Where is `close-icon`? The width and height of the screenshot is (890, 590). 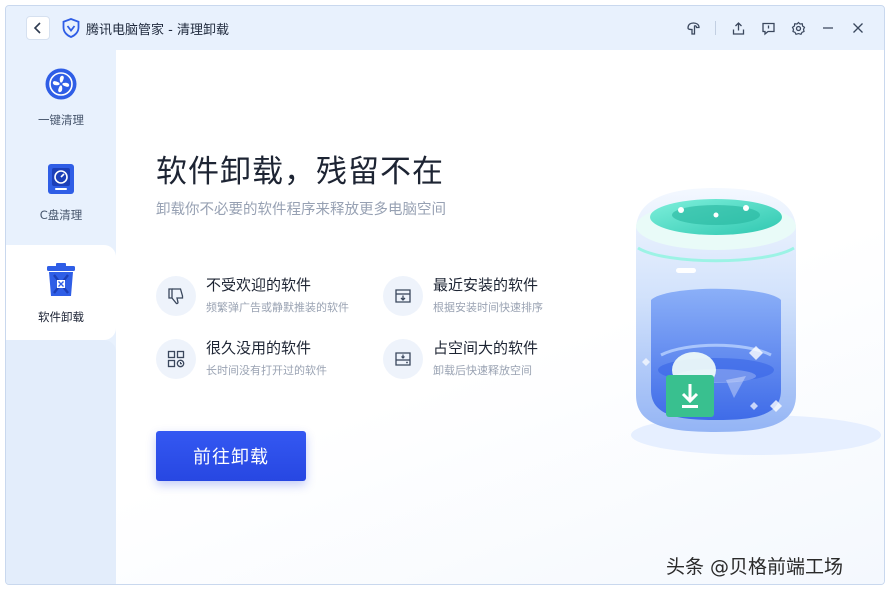 close-icon is located at coordinates (858, 28).